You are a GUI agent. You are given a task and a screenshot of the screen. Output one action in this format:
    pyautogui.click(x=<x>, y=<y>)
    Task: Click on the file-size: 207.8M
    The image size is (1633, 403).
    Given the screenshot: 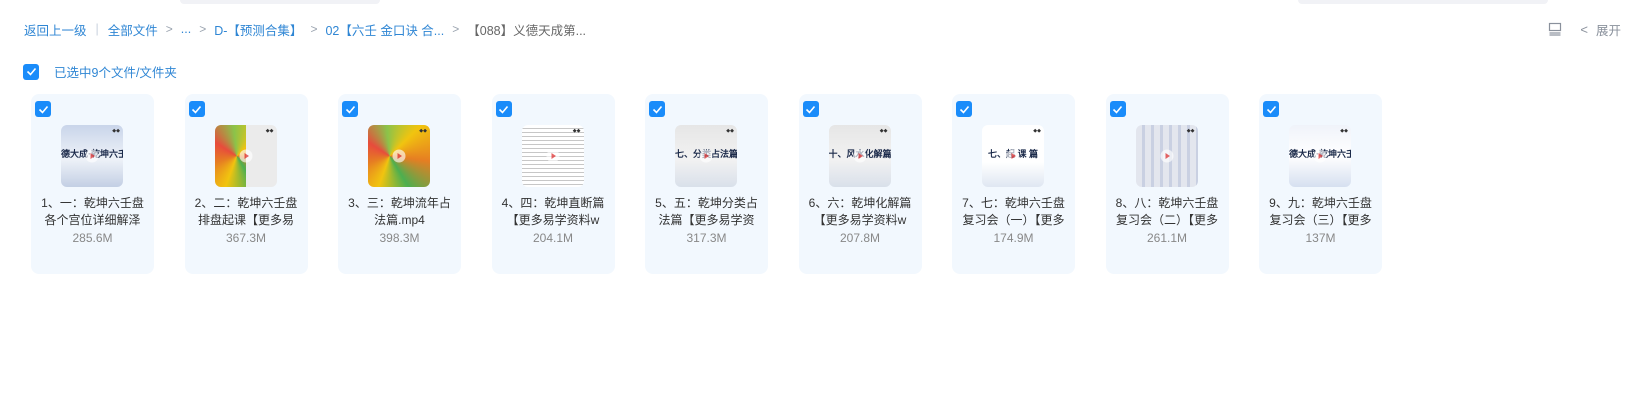 What is the action you would take?
    pyautogui.click(x=860, y=238)
    